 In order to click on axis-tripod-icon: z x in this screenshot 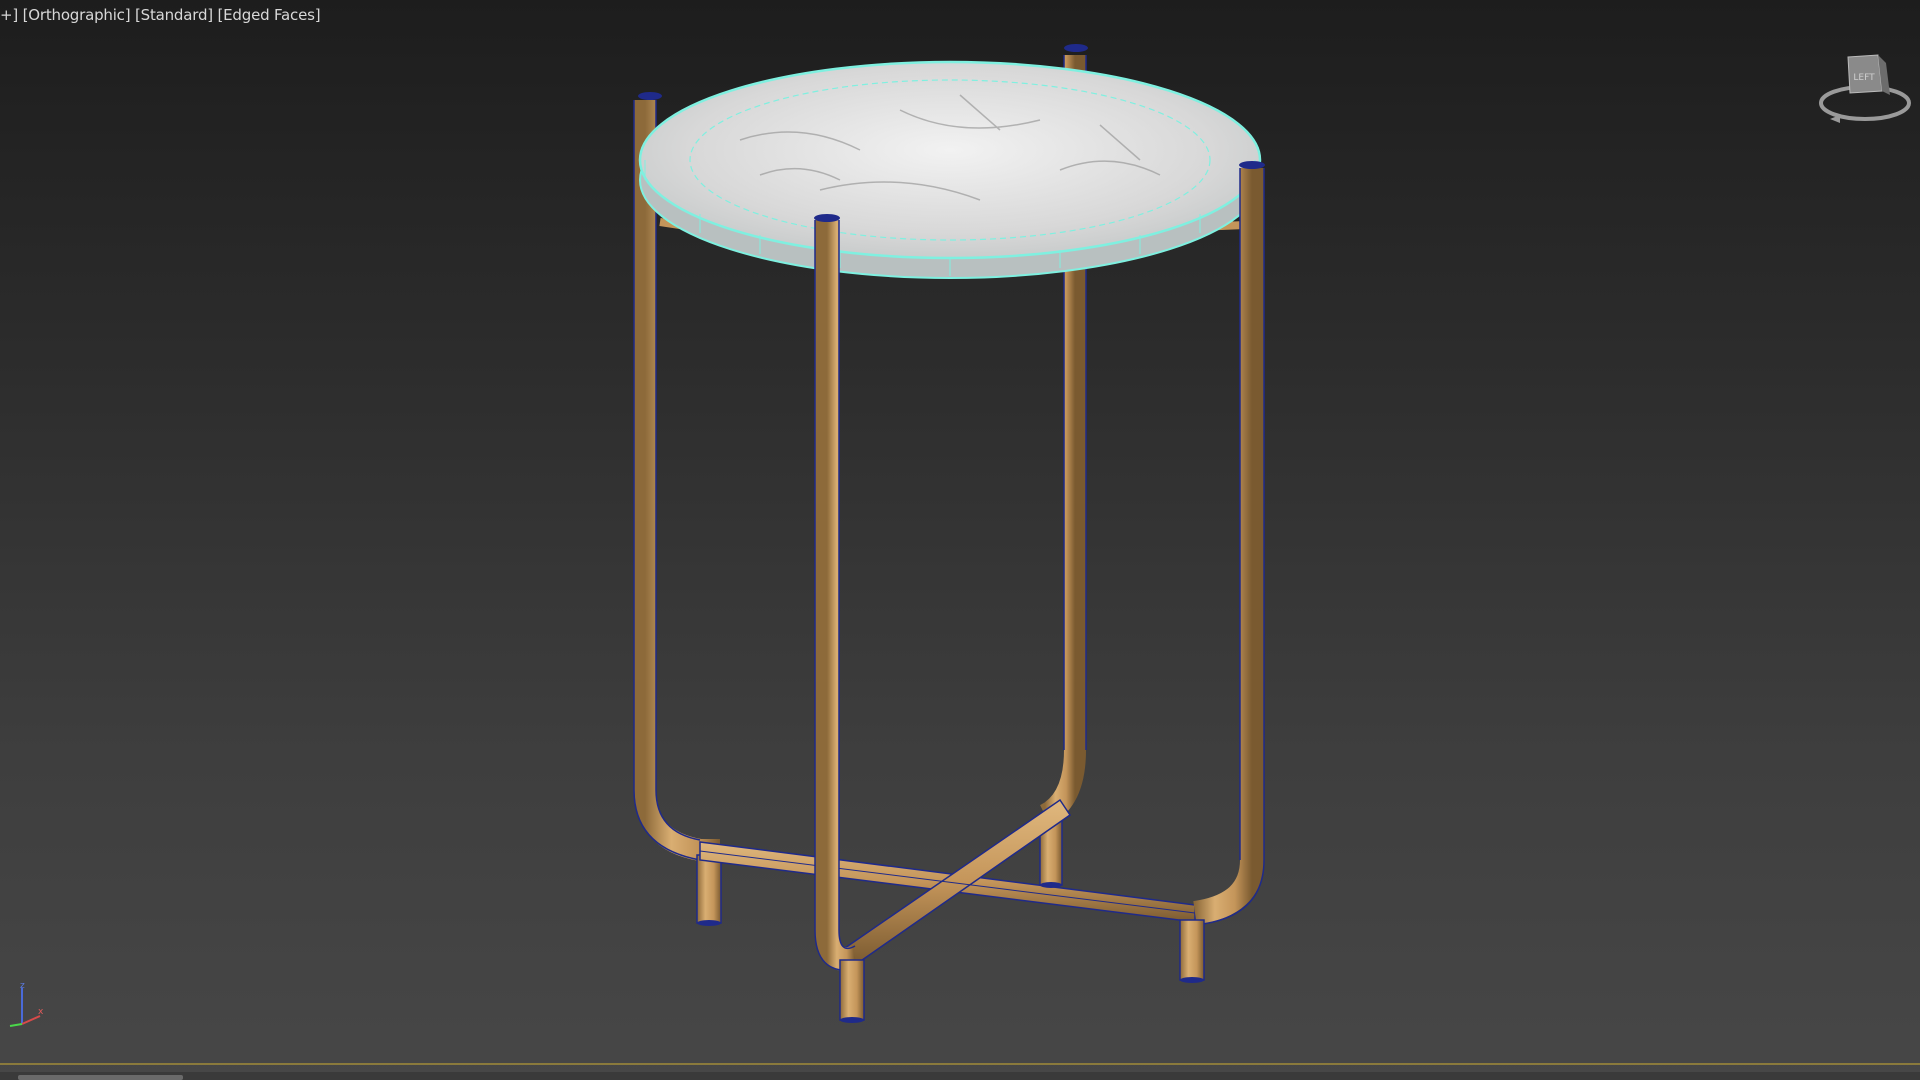, I will do `click(26, 1004)`.